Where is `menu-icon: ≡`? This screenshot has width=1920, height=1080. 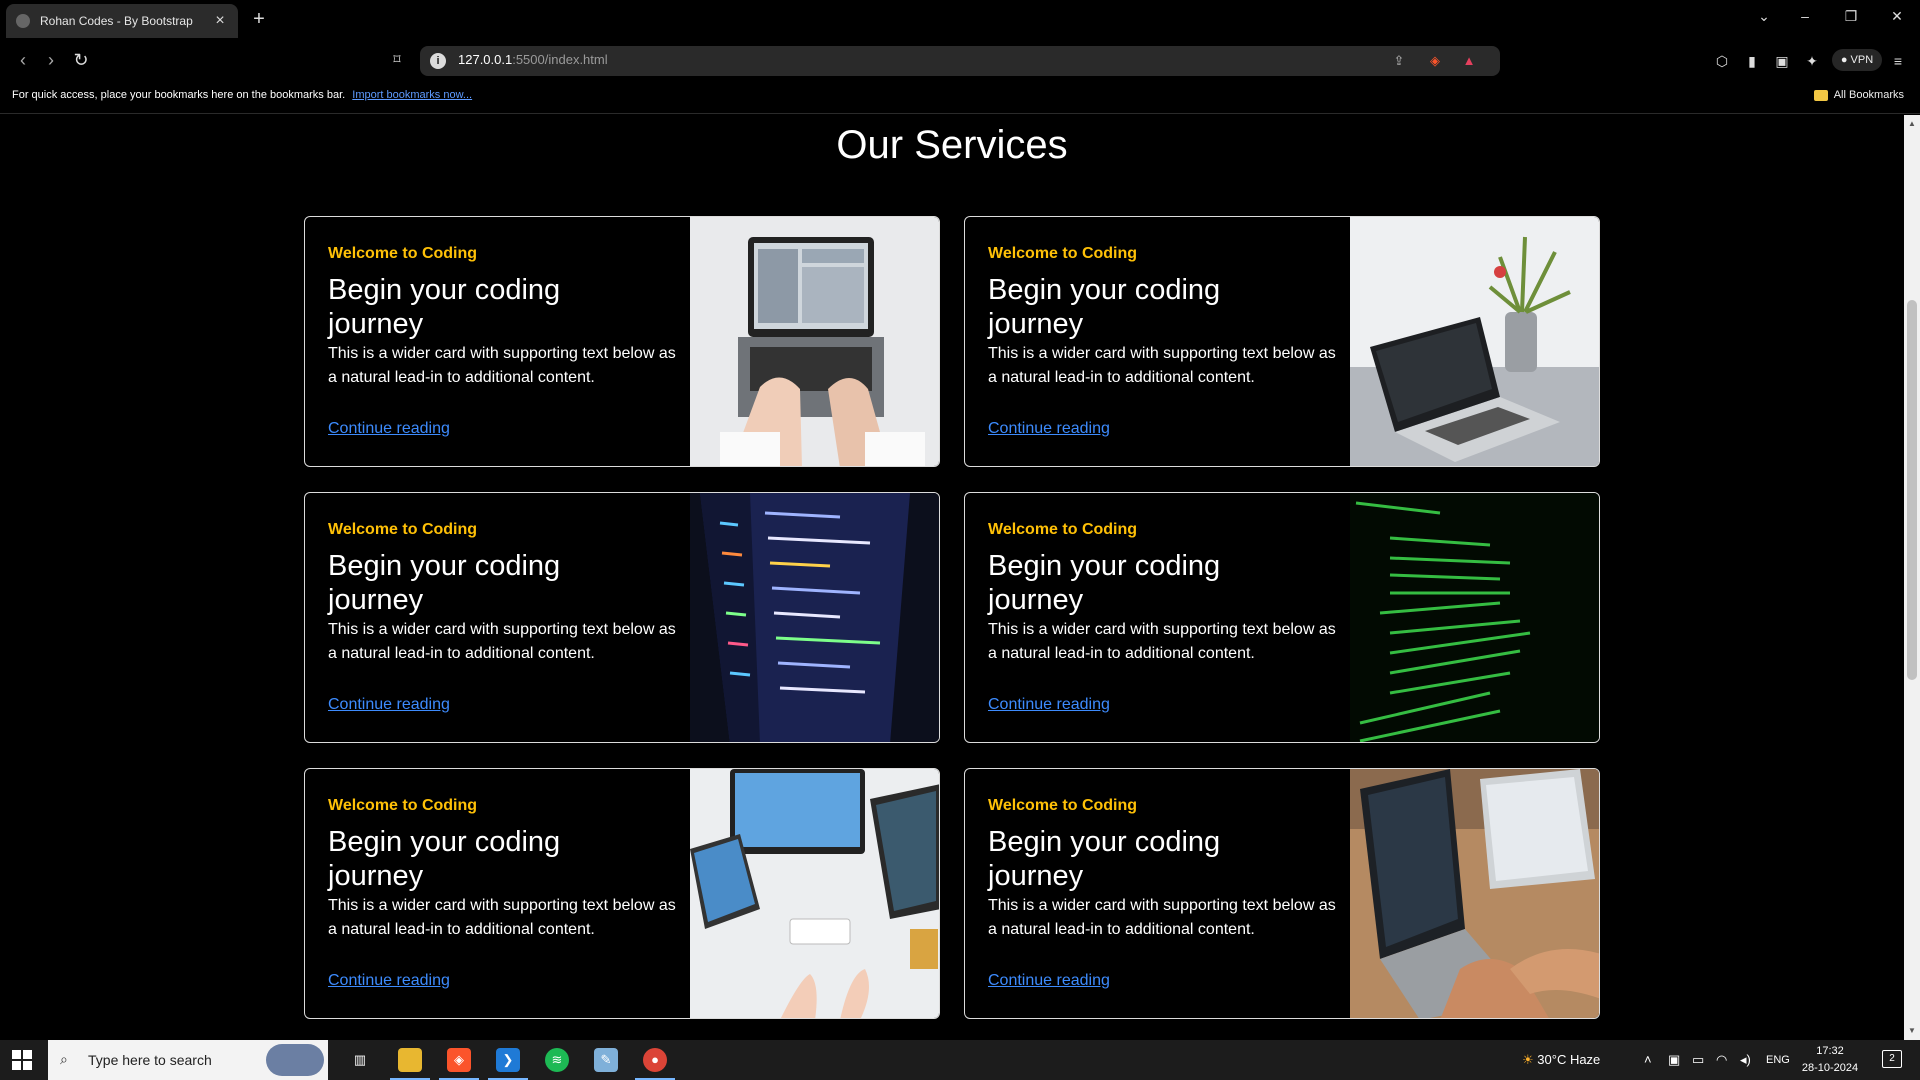 menu-icon: ≡ is located at coordinates (1898, 61).